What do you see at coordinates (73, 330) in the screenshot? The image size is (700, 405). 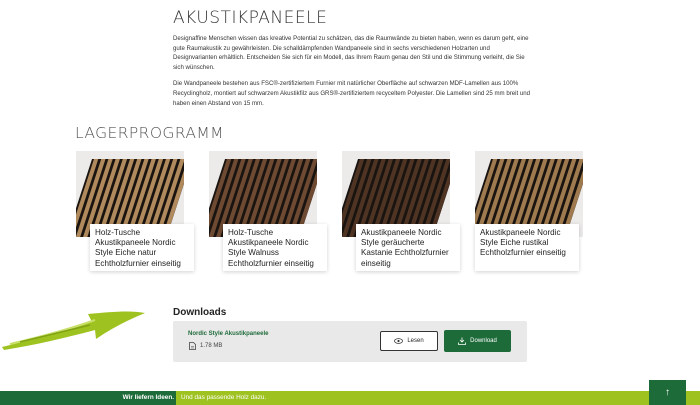 I see `decorative-arrow-icon` at bounding box center [73, 330].